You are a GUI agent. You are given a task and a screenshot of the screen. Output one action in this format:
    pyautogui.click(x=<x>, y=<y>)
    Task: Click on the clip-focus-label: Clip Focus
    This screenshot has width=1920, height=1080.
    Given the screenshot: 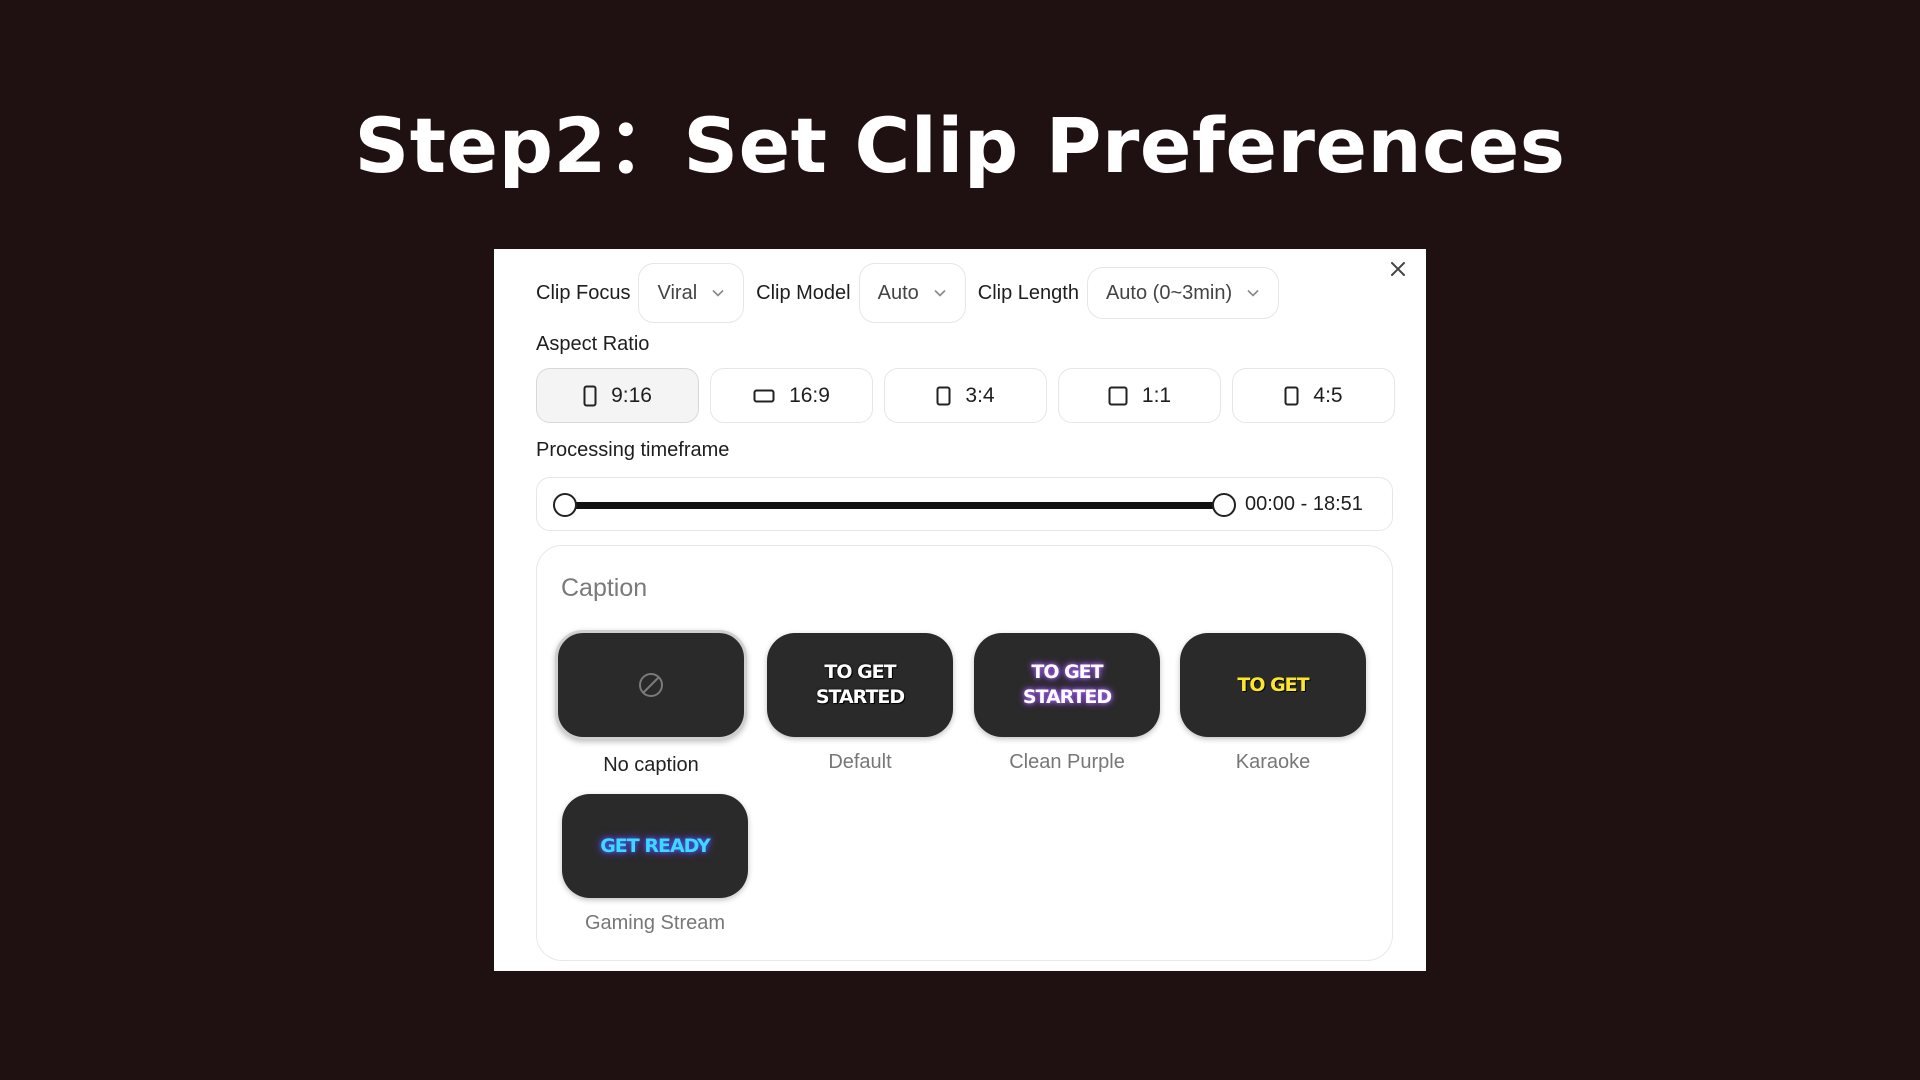 What is the action you would take?
    pyautogui.click(x=583, y=292)
    